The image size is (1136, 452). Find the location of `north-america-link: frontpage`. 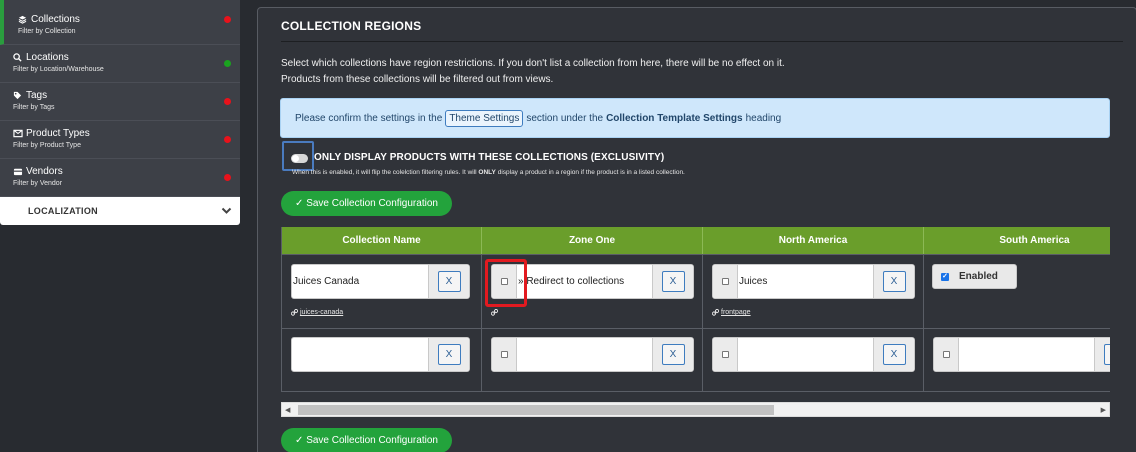

north-america-link: frontpage is located at coordinates (731, 312).